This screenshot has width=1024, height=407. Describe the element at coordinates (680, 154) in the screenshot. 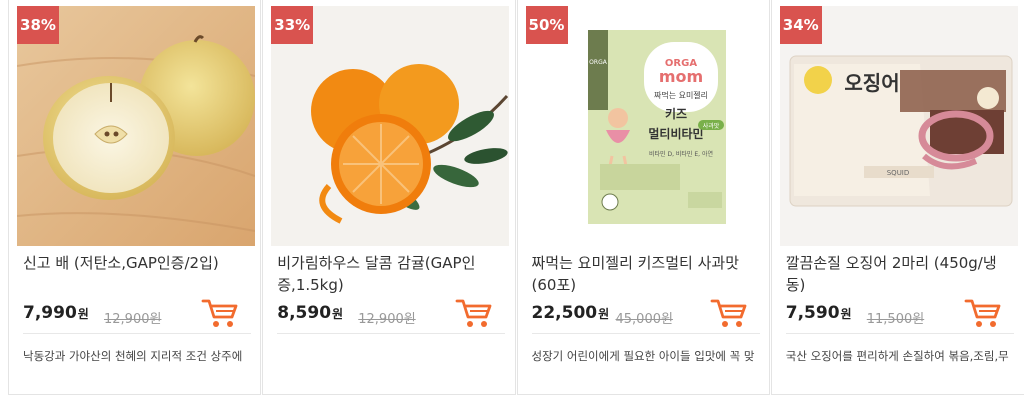

I see `package-note: 비타민 D, 비타민 E, 아연` at that location.